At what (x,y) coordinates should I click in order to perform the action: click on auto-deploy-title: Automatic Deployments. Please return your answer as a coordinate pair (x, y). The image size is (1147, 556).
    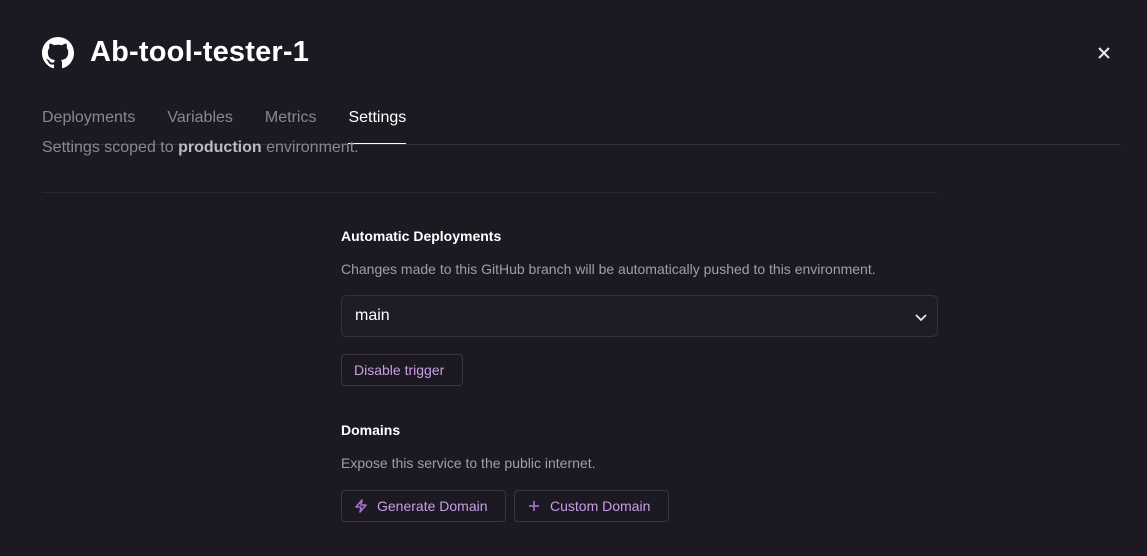
    Looking at the image, I should click on (421, 236).